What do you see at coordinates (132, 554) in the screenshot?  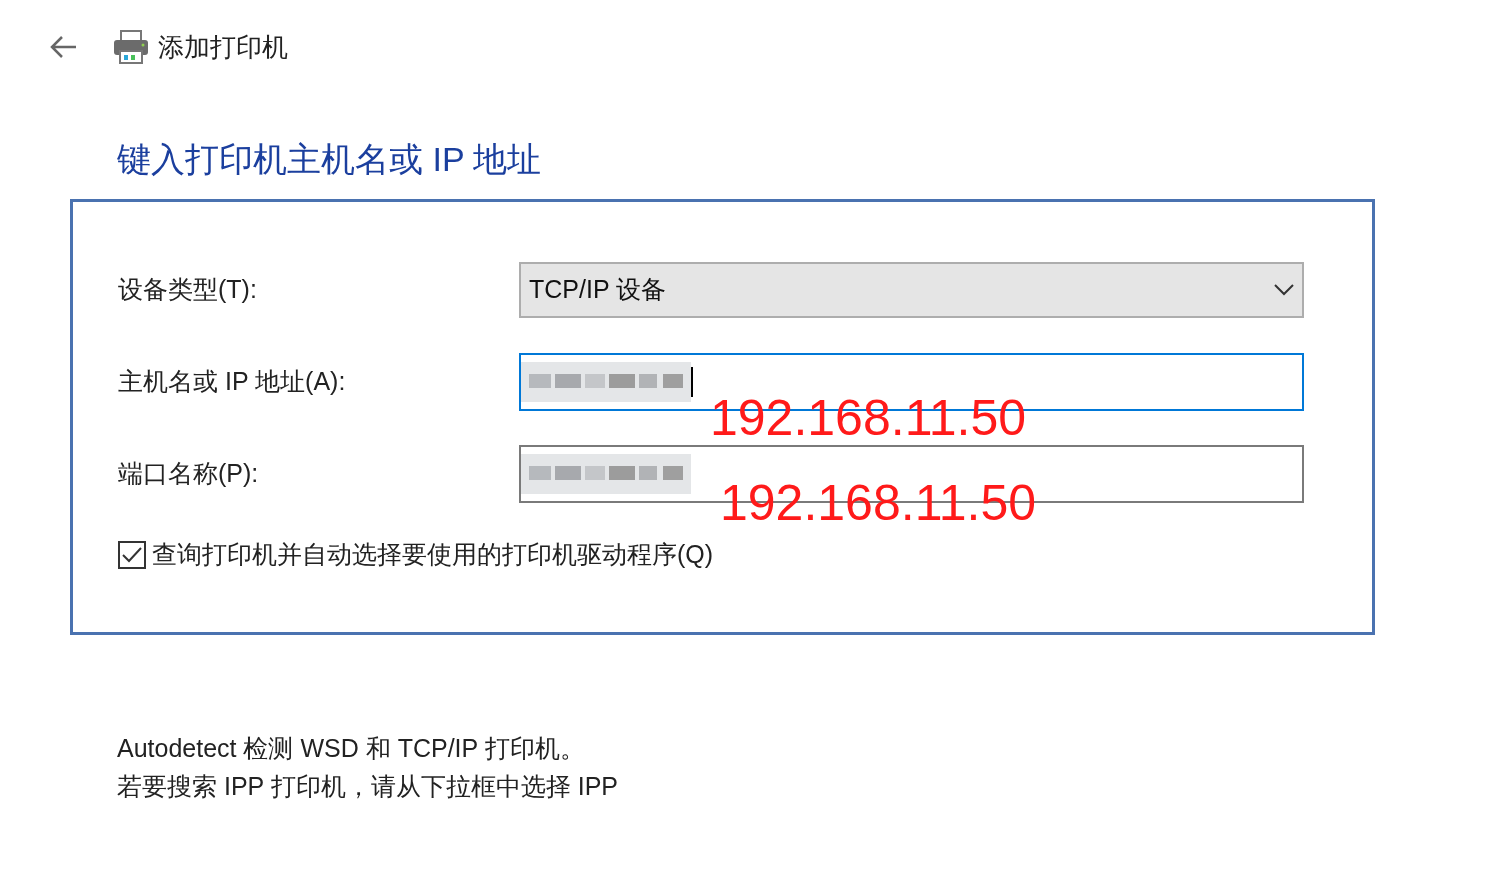 I see `checkbox` at bounding box center [132, 554].